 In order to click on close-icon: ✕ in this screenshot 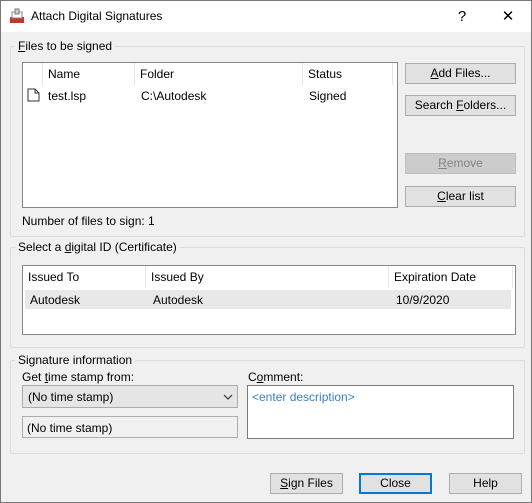, I will do `click(508, 16)`.